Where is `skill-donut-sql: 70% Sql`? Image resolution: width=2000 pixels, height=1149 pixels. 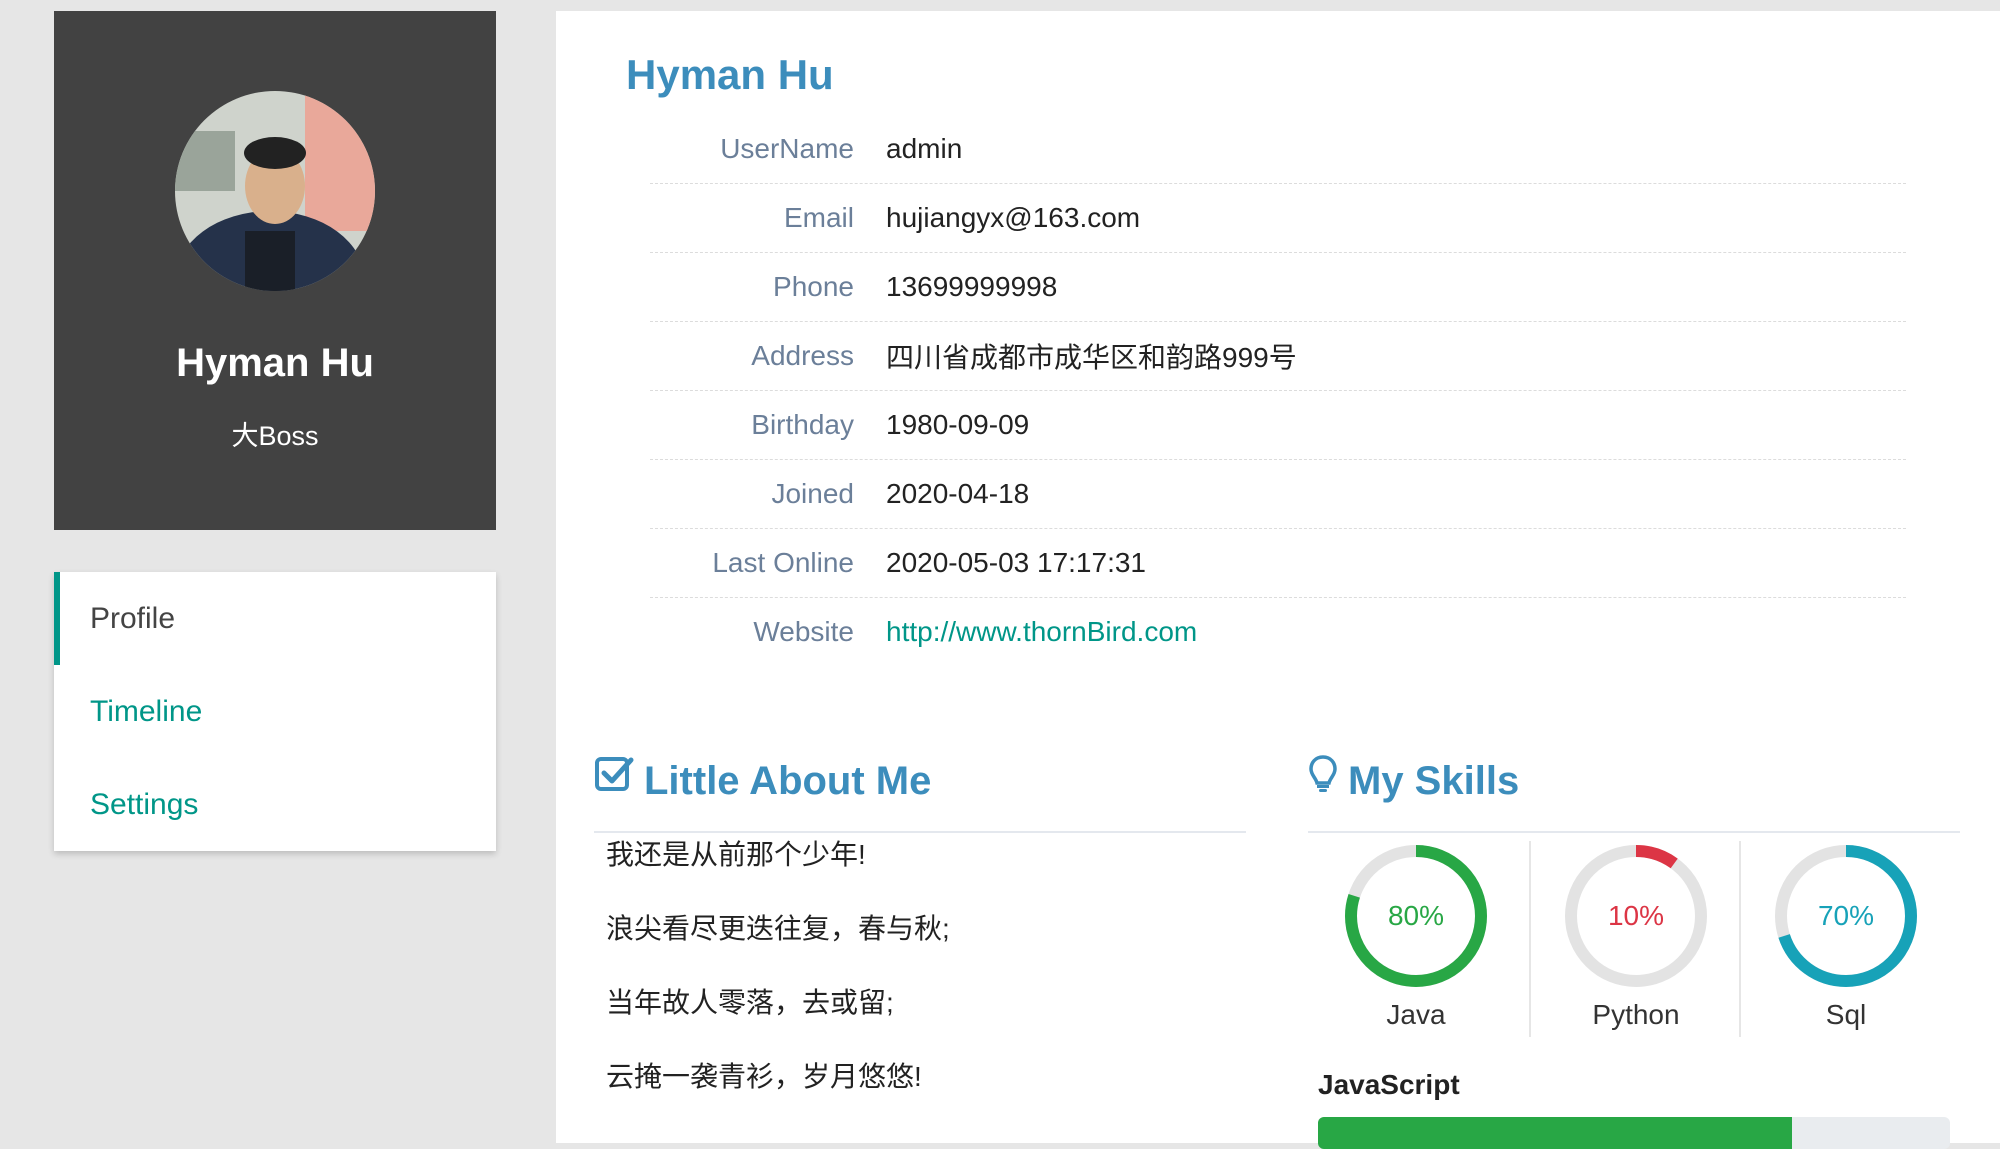
skill-donut-sql: 70% Sql is located at coordinates (1845, 939).